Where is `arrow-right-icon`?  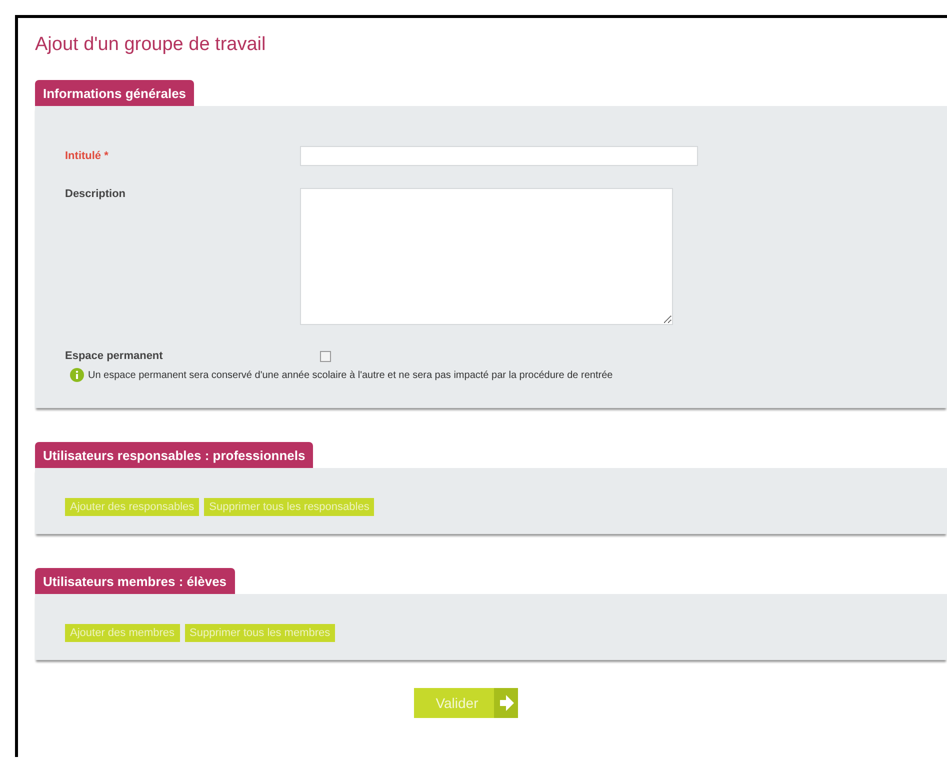
arrow-right-icon is located at coordinates (506, 703).